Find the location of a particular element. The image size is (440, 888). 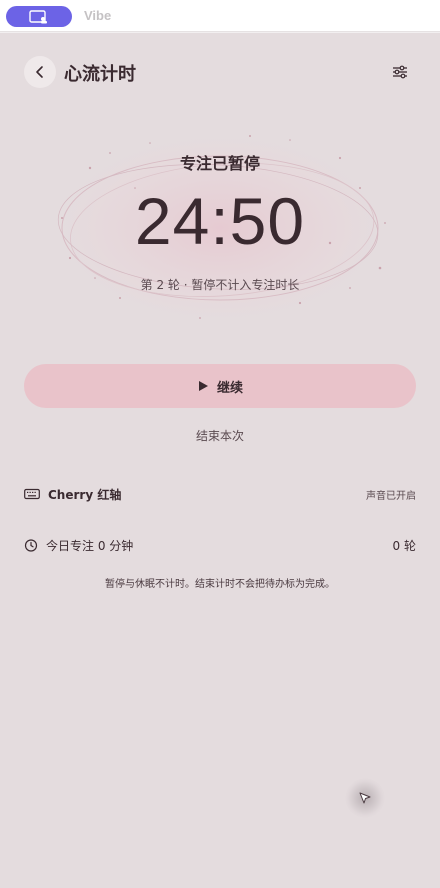

back-button is located at coordinates (40, 72).